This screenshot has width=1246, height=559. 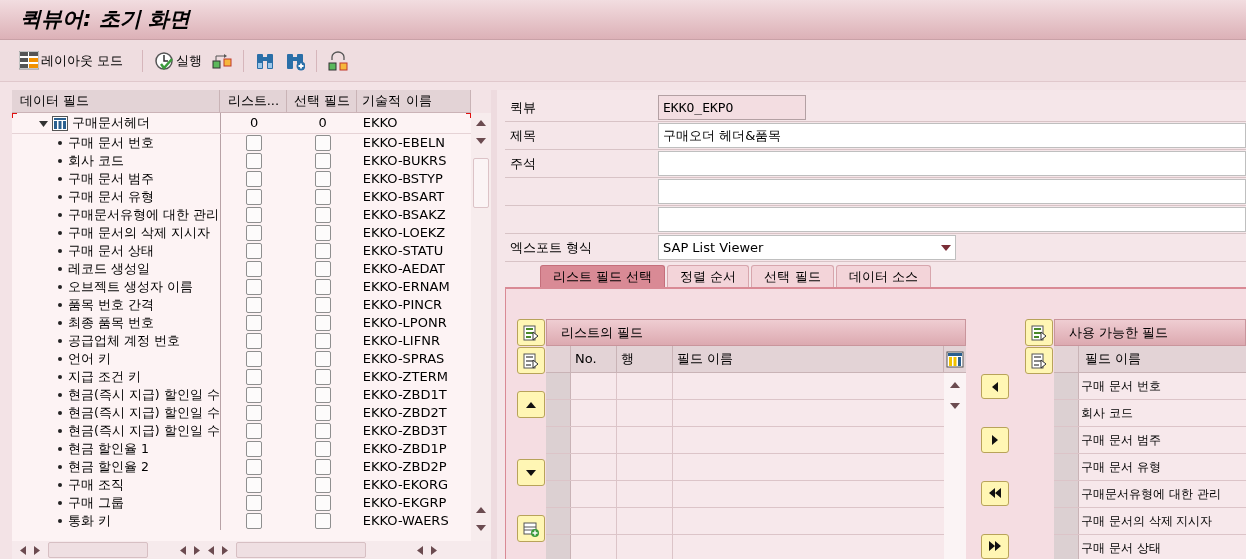 What do you see at coordinates (322, 101) in the screenshot?
I see `column-header: 선택 필드` at bounding box center [322, 101].